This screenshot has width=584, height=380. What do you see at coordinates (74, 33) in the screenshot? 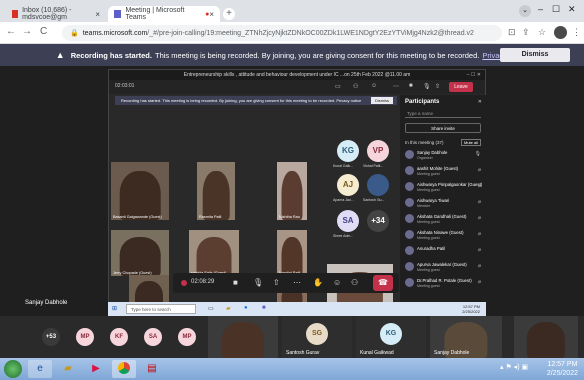
I see `lock-icon: 🔒` at bounding box center [74, 33].